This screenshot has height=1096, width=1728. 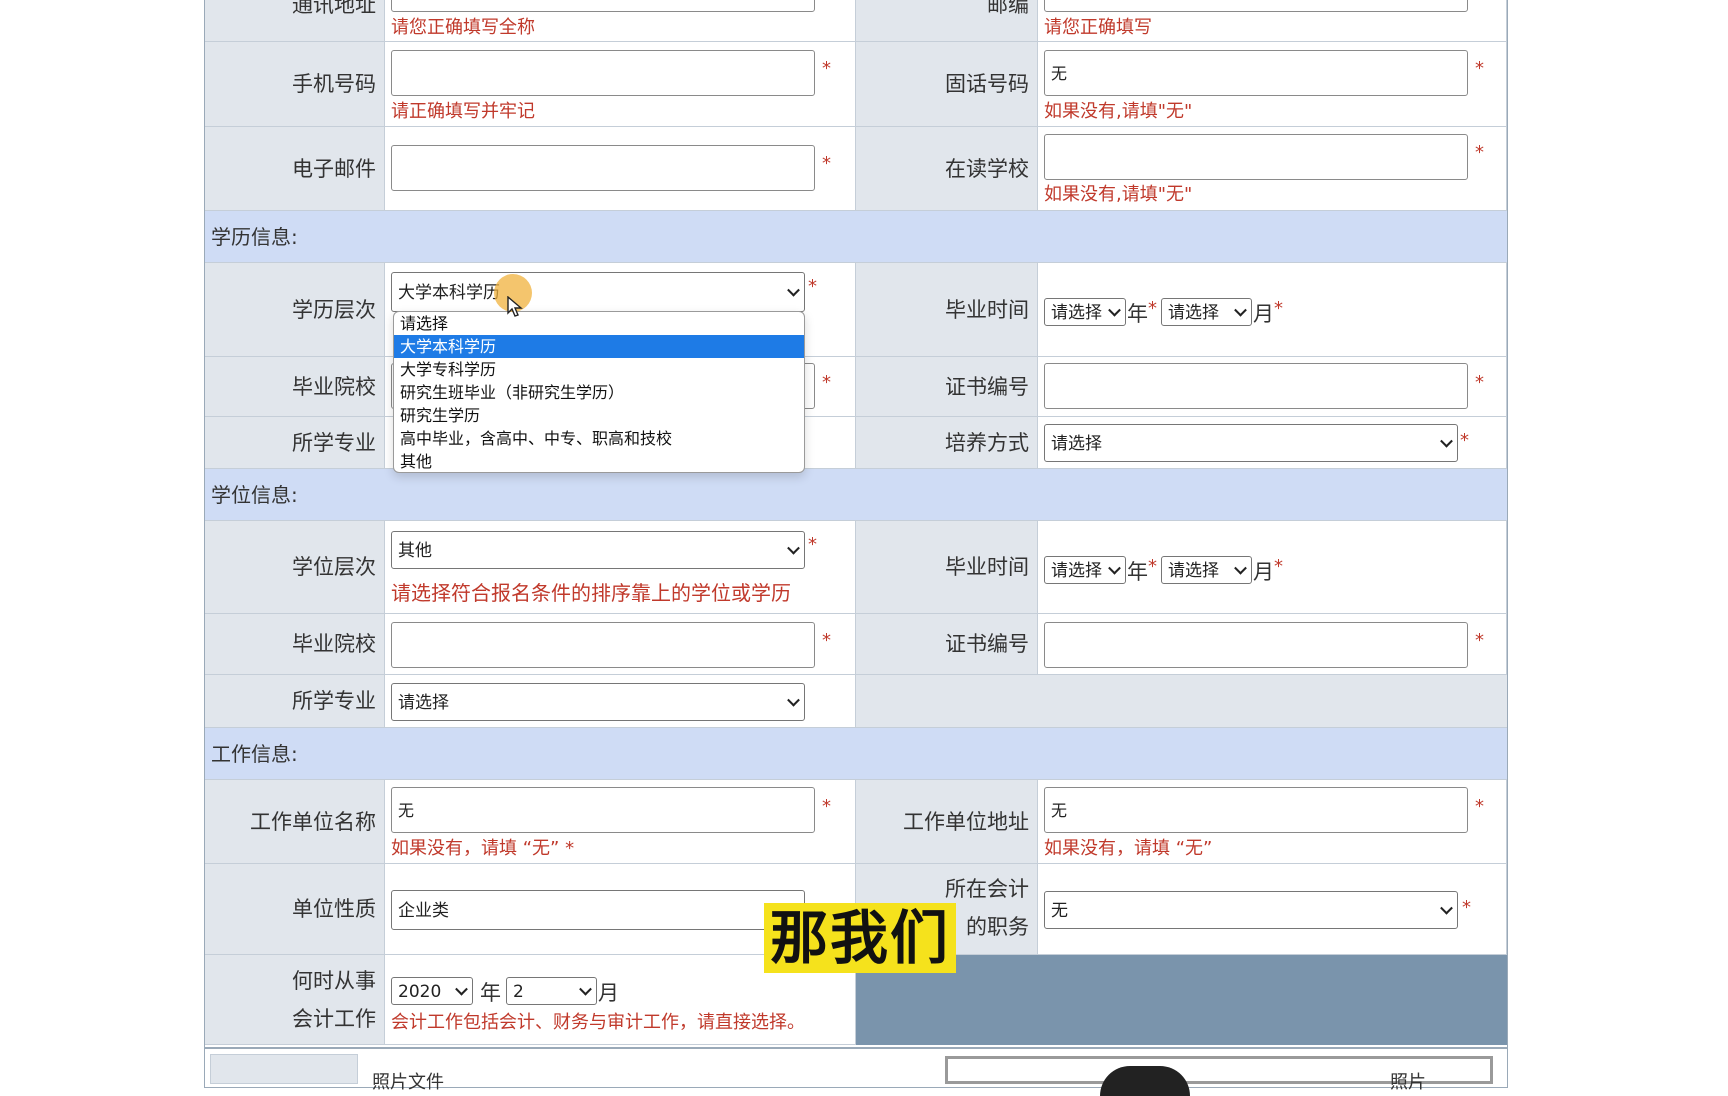 I want to click on landline-required-mark: *, so click(x=1479, y=68).